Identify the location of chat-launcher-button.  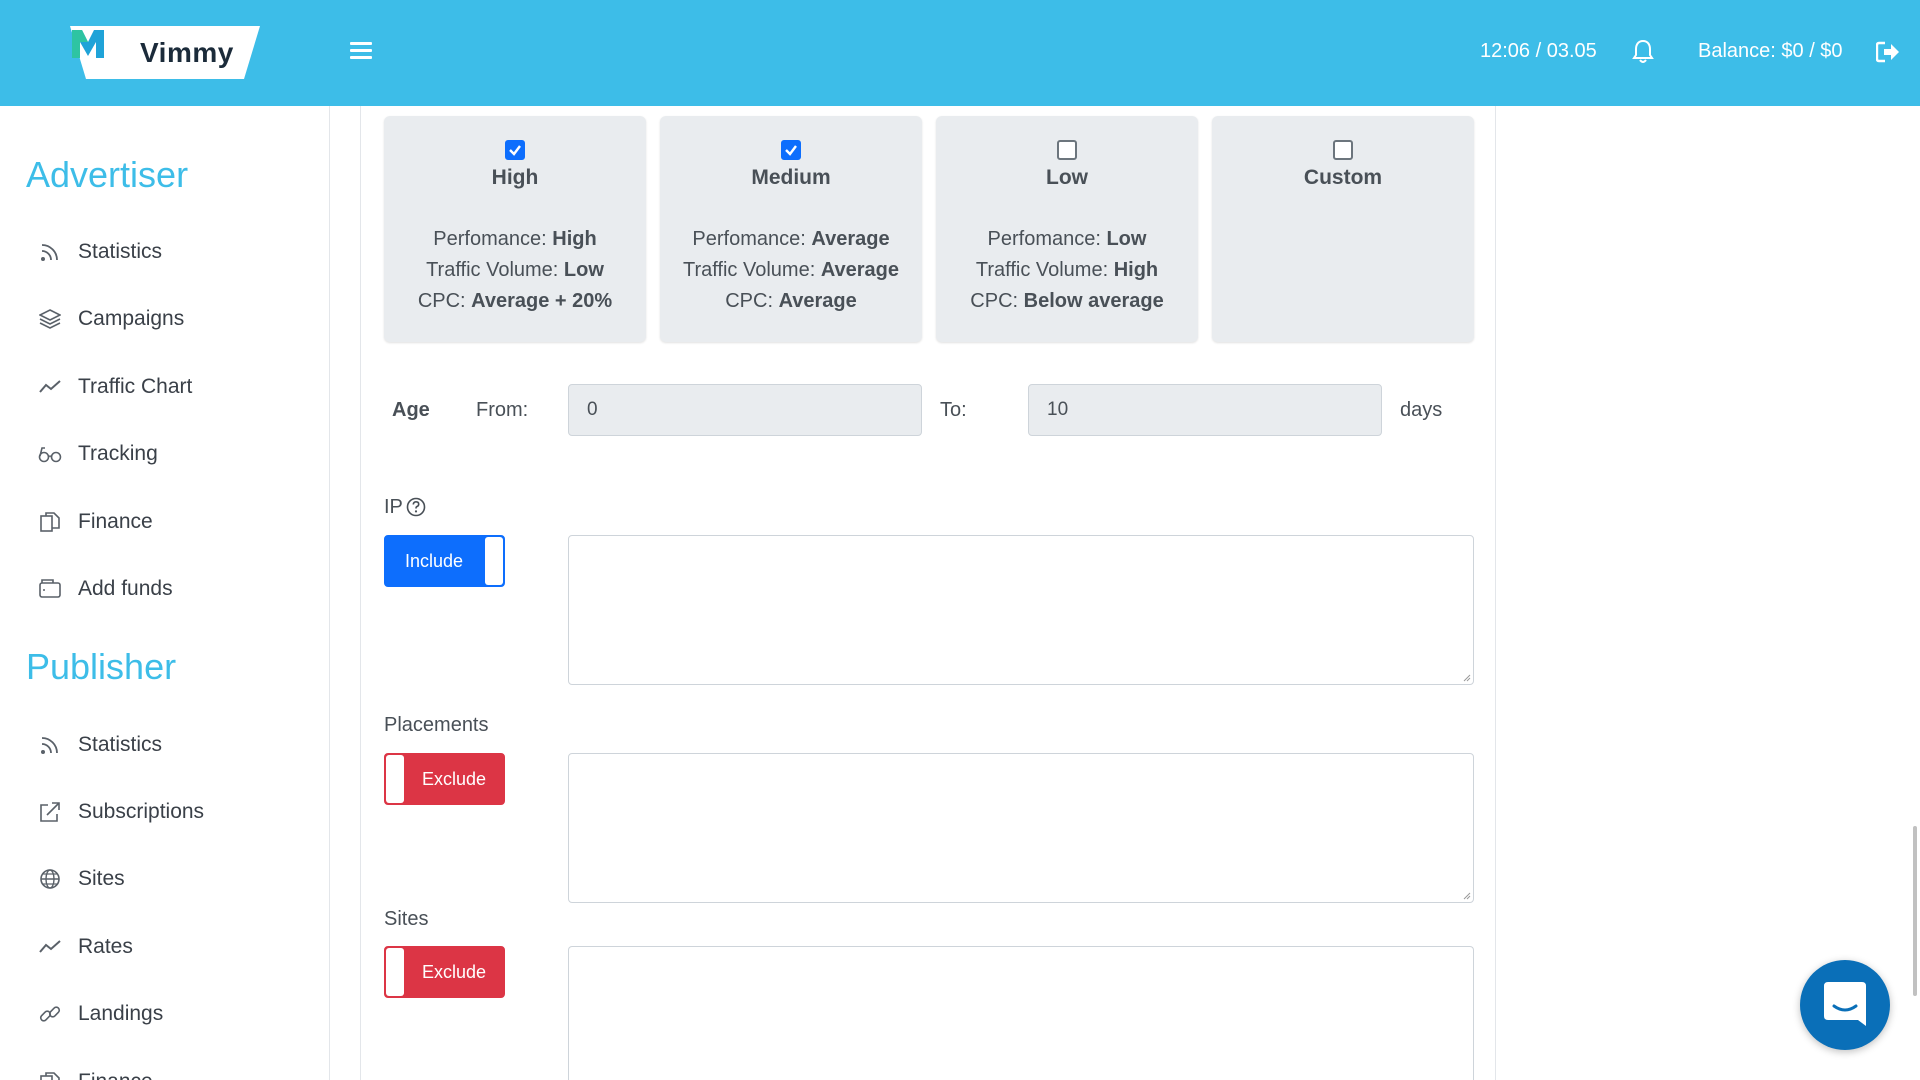
(1845, 1005).